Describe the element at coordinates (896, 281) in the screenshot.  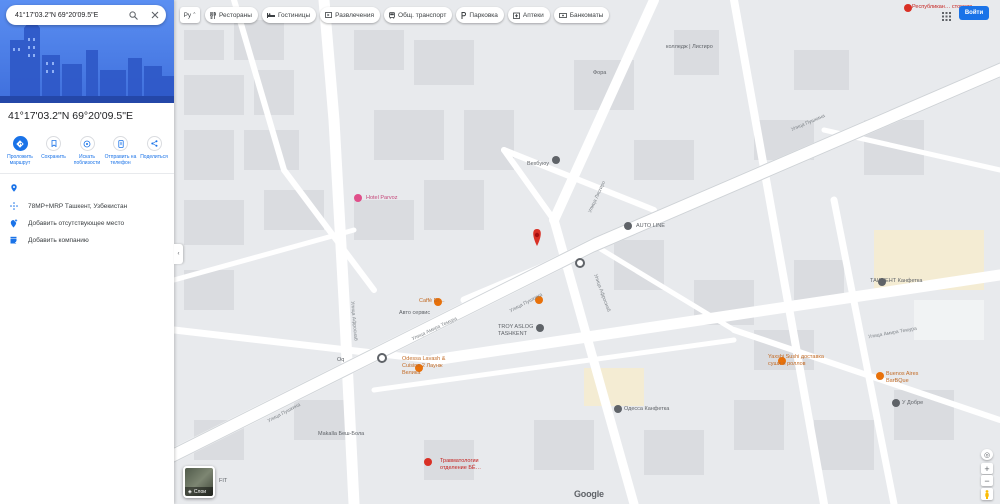
I see `poi-tashkent-kanfetka: ТАШКЕНТ Канфетка` at that location.